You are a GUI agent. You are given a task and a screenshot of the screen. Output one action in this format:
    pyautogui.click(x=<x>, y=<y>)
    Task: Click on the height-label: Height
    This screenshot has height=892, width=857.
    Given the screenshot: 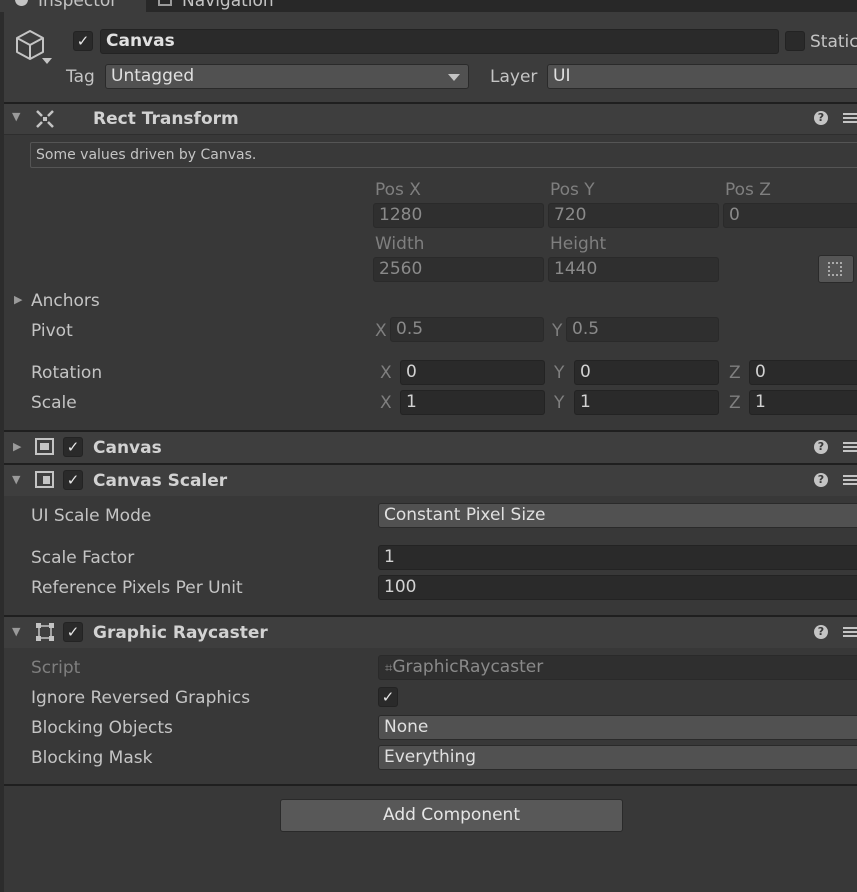 What is the action you would take?
    pyautogui.click(x=578, y=244)
    